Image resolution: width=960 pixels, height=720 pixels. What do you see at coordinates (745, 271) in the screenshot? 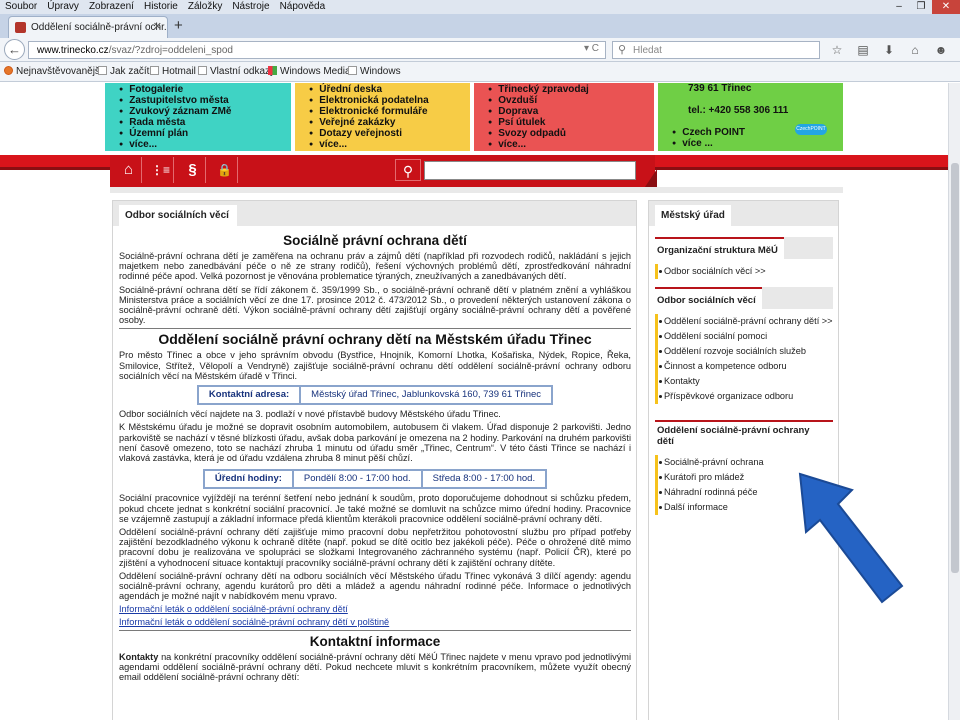
I see `sidebar-item-social-department: Odbor sociálních věcí >>` at bounding box center [745, 271].